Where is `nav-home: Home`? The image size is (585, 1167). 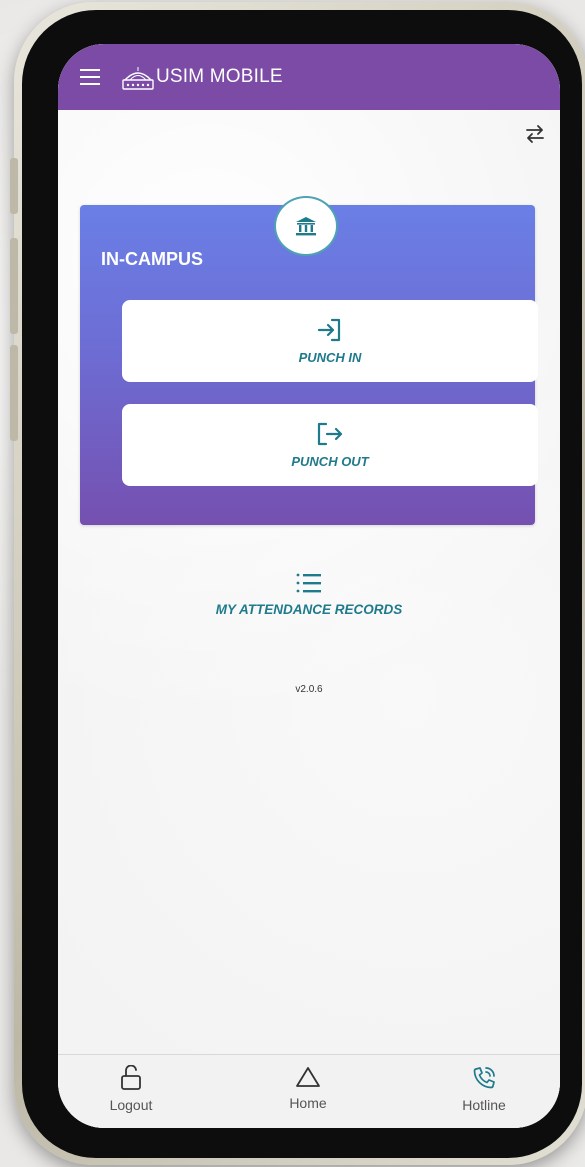 nav-home: Home is located at coordinates (308, 1088).